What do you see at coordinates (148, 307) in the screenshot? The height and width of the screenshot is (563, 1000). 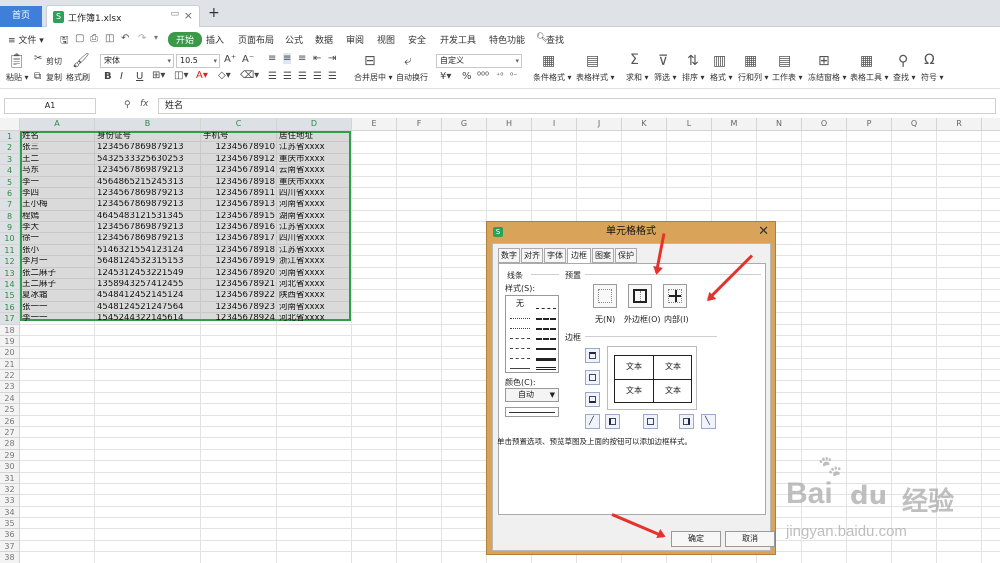 I see `cell-B16: 4548124521247564` at bounding box center [148, 307].